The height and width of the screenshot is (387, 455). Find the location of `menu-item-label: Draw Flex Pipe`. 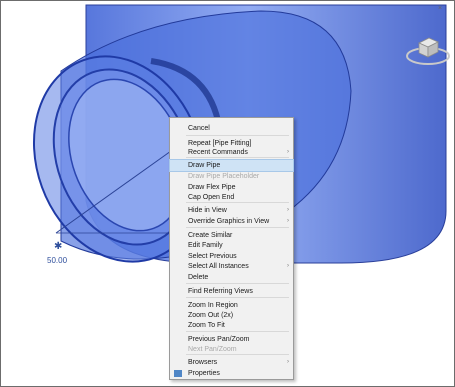

menu-item-label: Draw Flex Pipe is located at coordinates (212, 187).